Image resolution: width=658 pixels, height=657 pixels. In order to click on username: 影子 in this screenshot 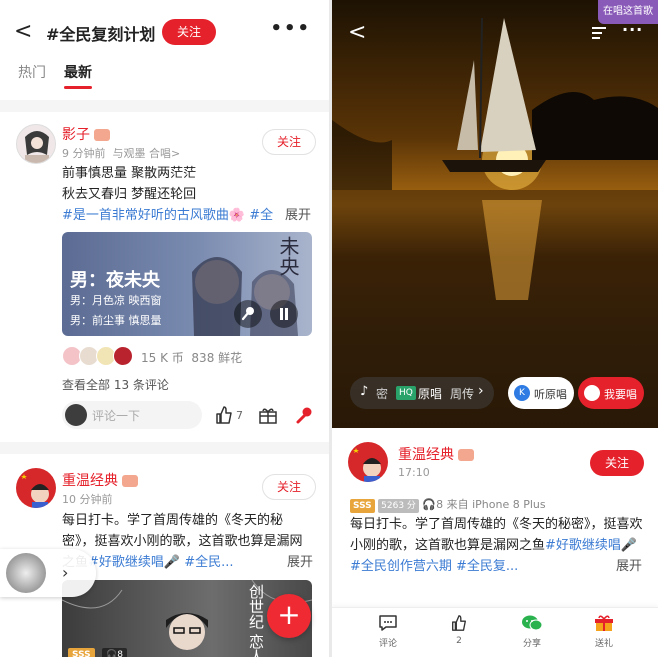, I will do `click(86, 134)`.